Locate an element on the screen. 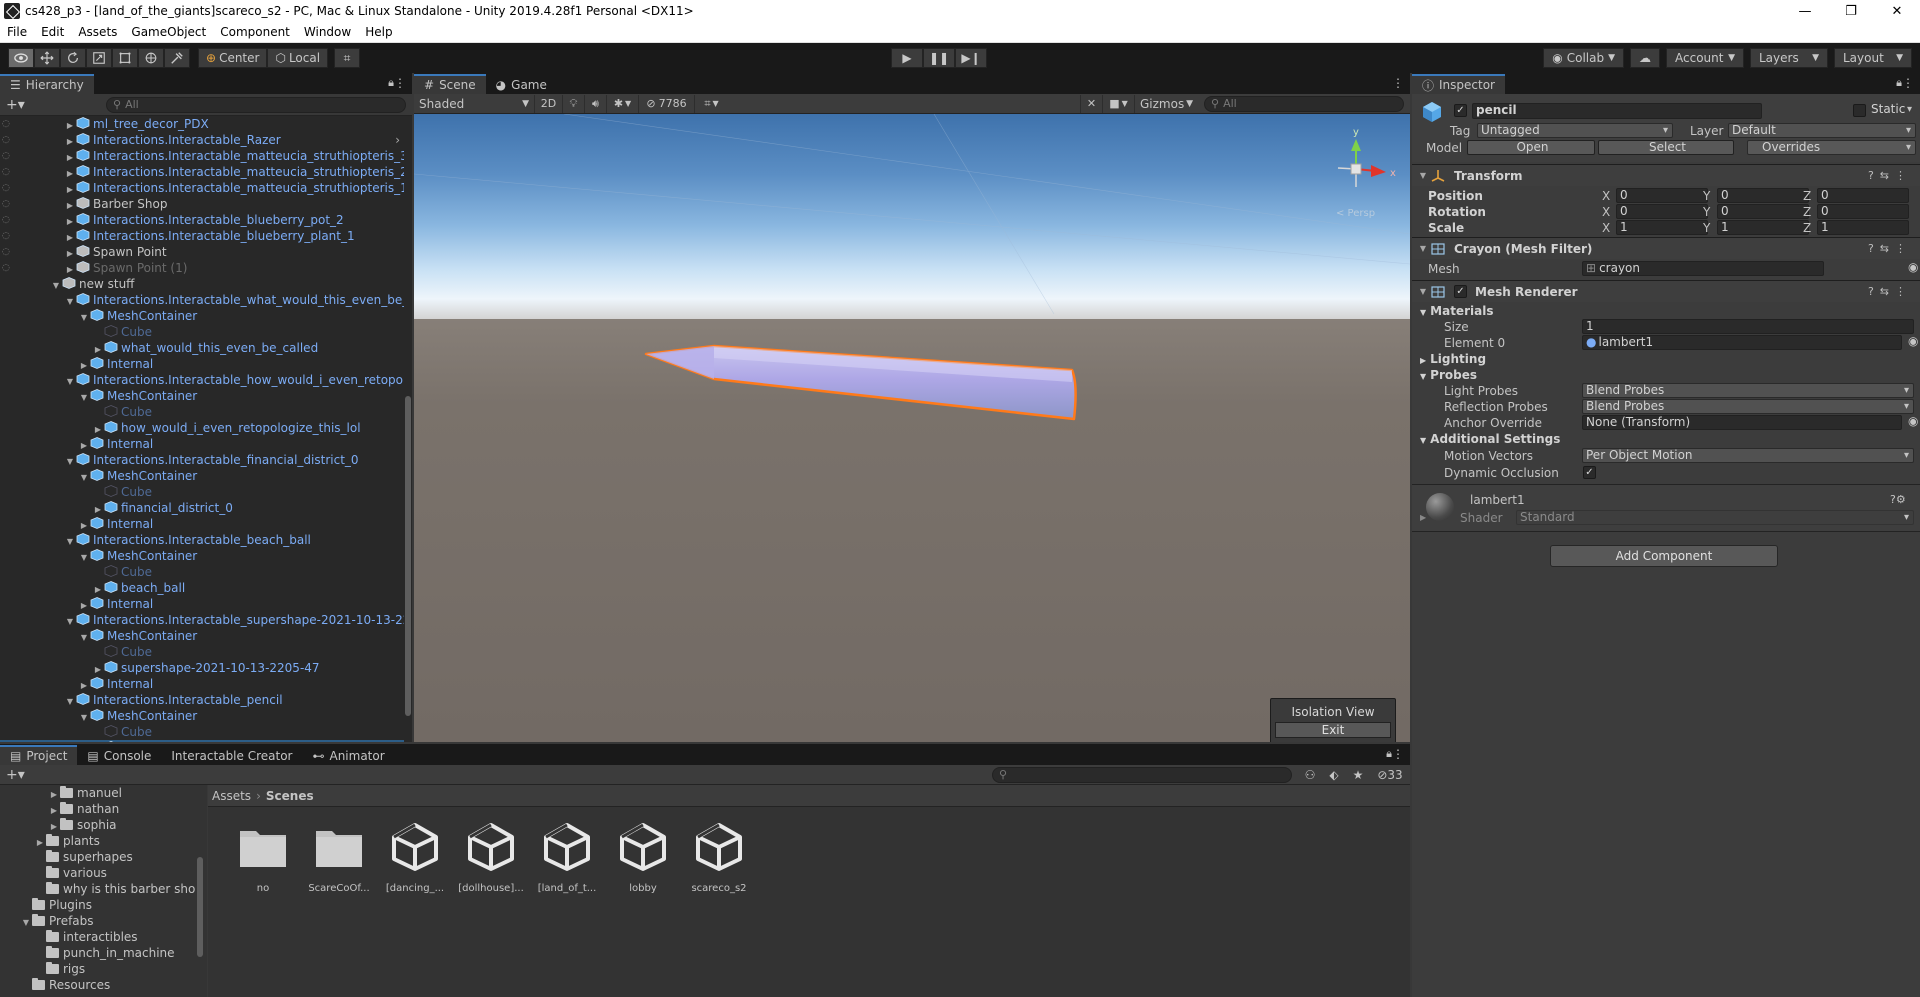 The height and width of the screenshot is (997, 1920). move-tool-button is located at coordinates (47, 58).